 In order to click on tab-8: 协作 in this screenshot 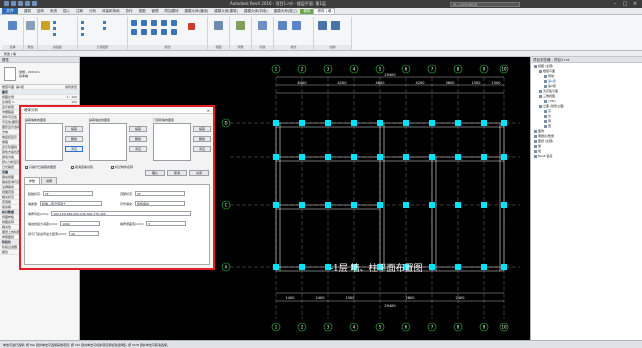, I will do `click(129, 11)`.